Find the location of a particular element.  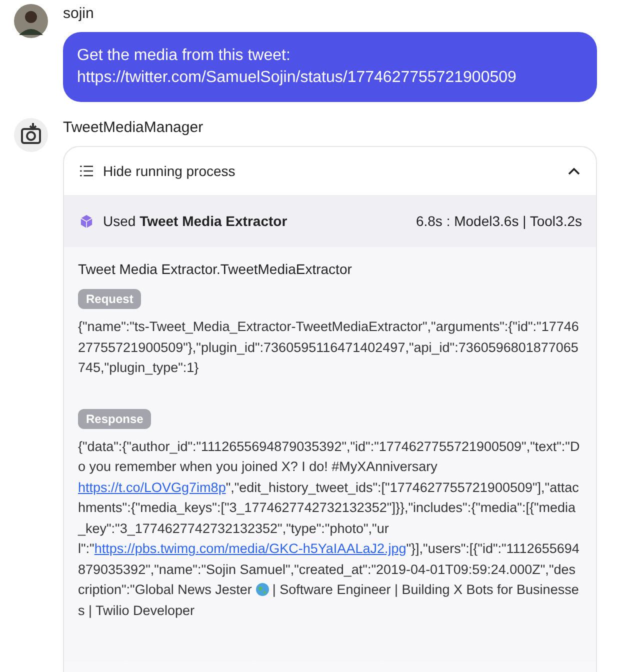

section-tag: Request is located at coordinates (110, 299).